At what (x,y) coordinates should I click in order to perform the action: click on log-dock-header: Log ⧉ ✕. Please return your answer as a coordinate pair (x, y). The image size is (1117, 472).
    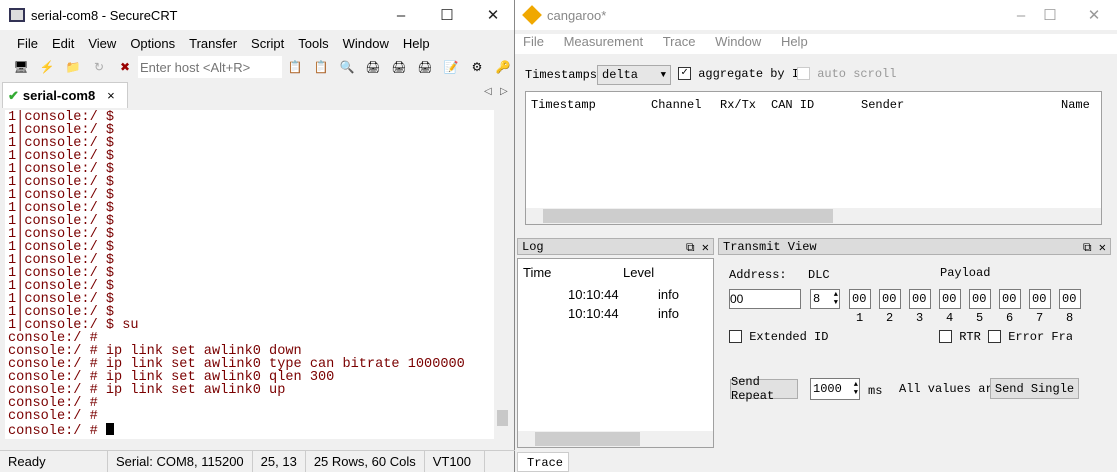
    Looking at the image, I should click on (615, 246).